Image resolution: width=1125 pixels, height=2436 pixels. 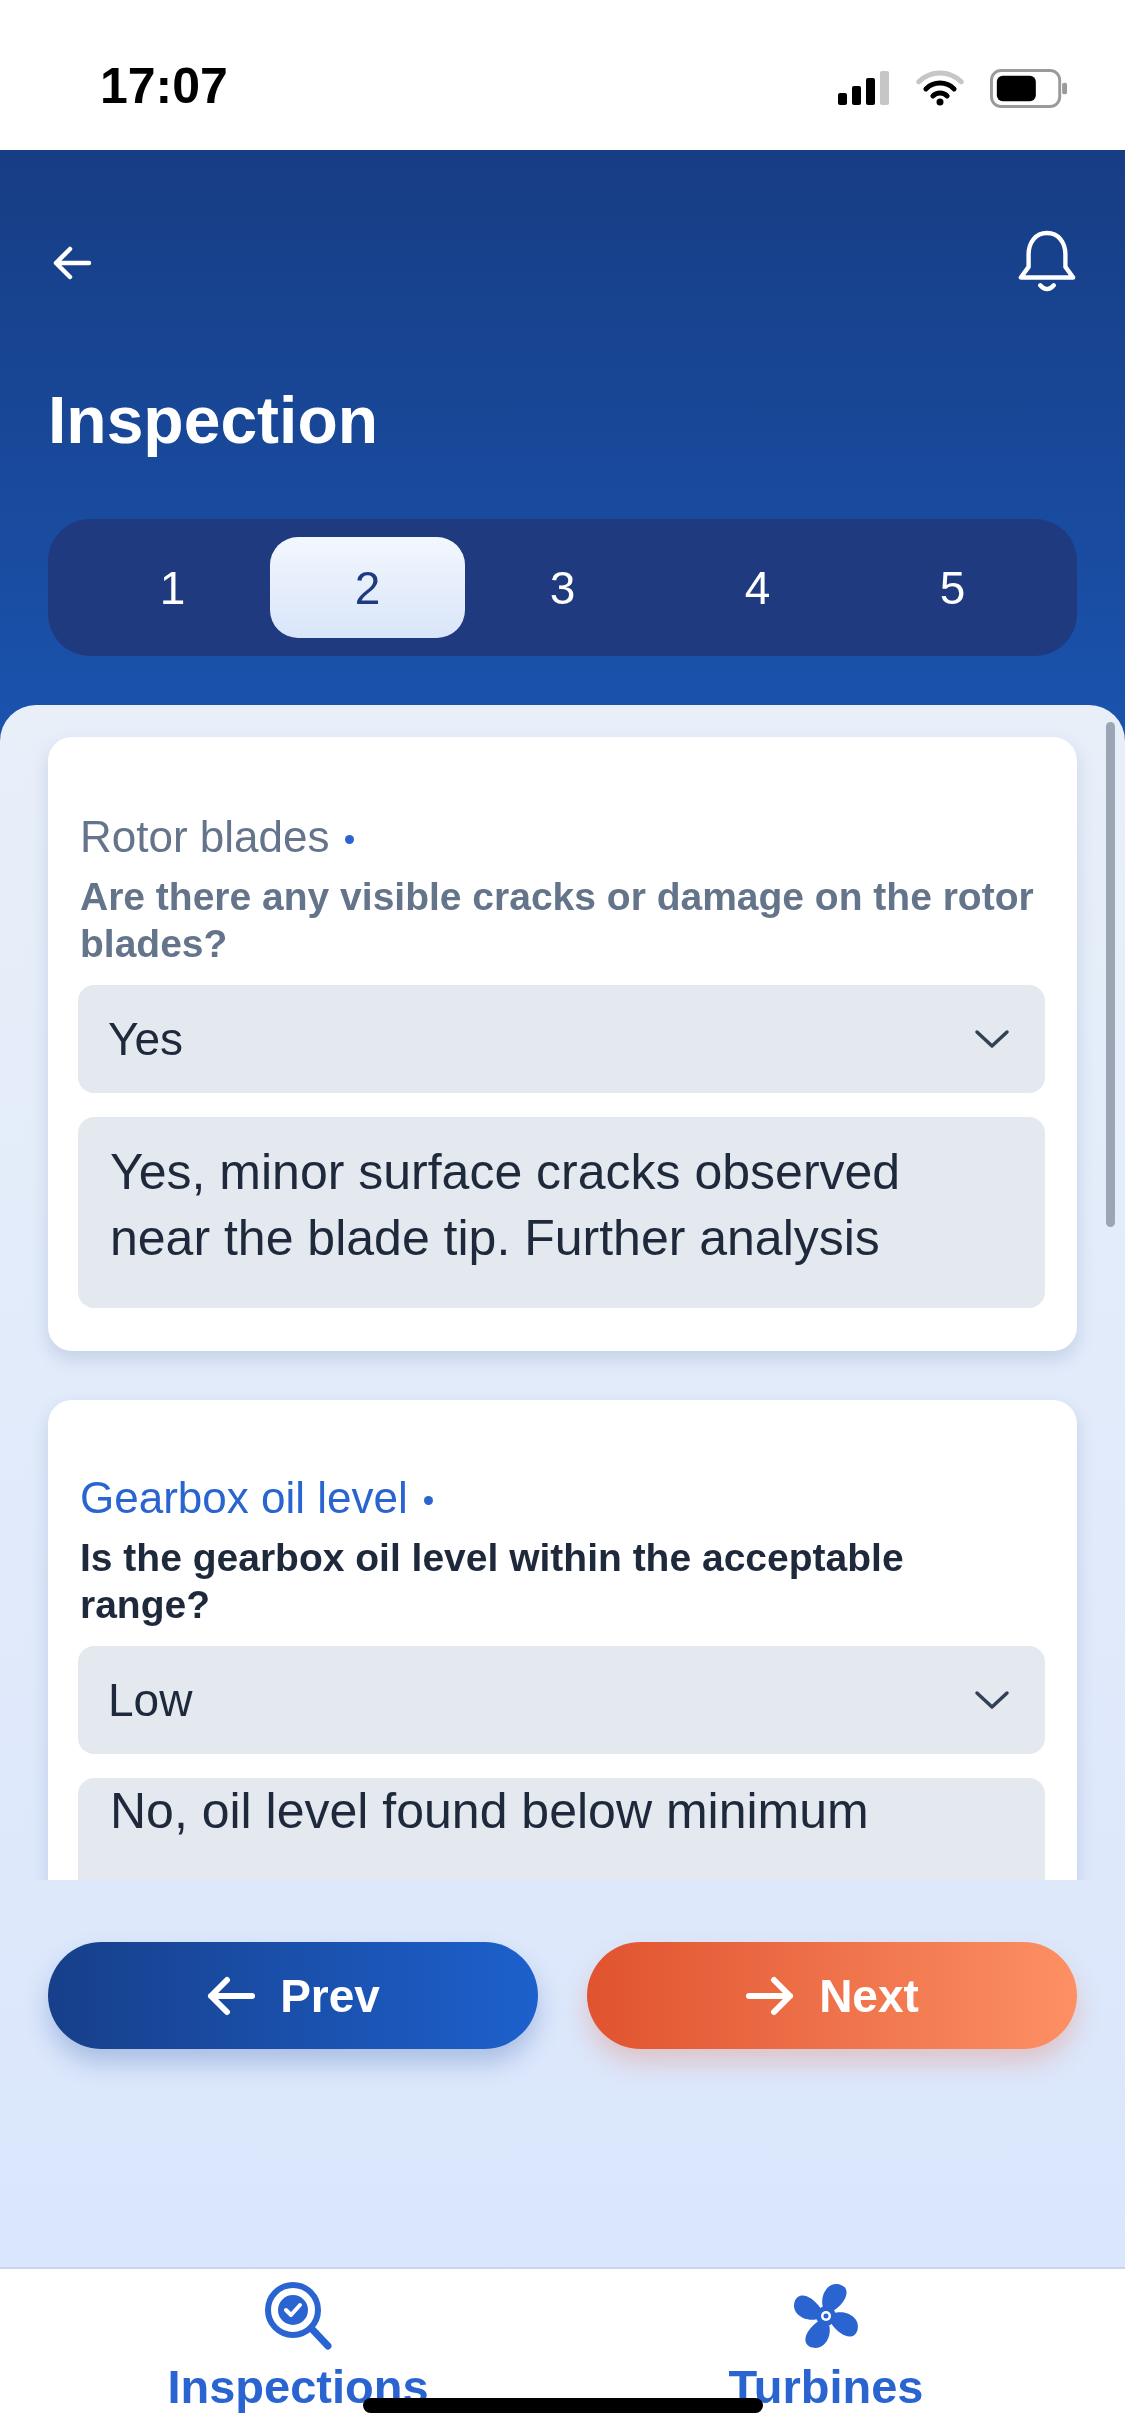 I want to click on tab-bar-item: Inspections, so click(x=298, y=2347).